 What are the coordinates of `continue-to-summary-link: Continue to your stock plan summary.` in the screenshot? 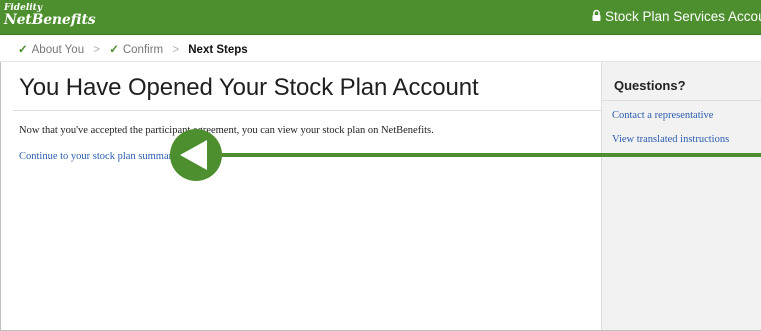 It's located at (99, 156).